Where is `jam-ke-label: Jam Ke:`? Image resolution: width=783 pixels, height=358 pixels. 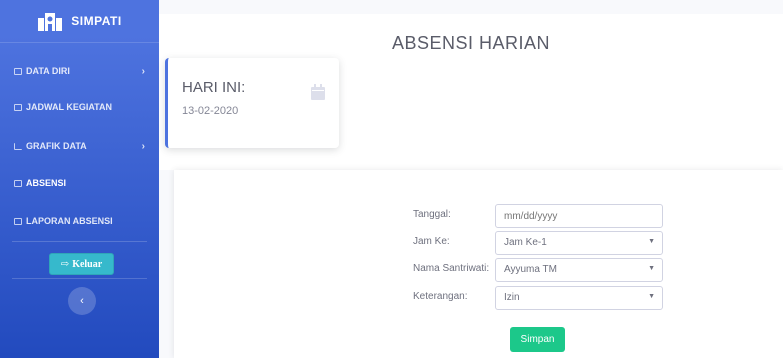 jam-ke-label: Jam Ke: is located at coordinates (431, 241).